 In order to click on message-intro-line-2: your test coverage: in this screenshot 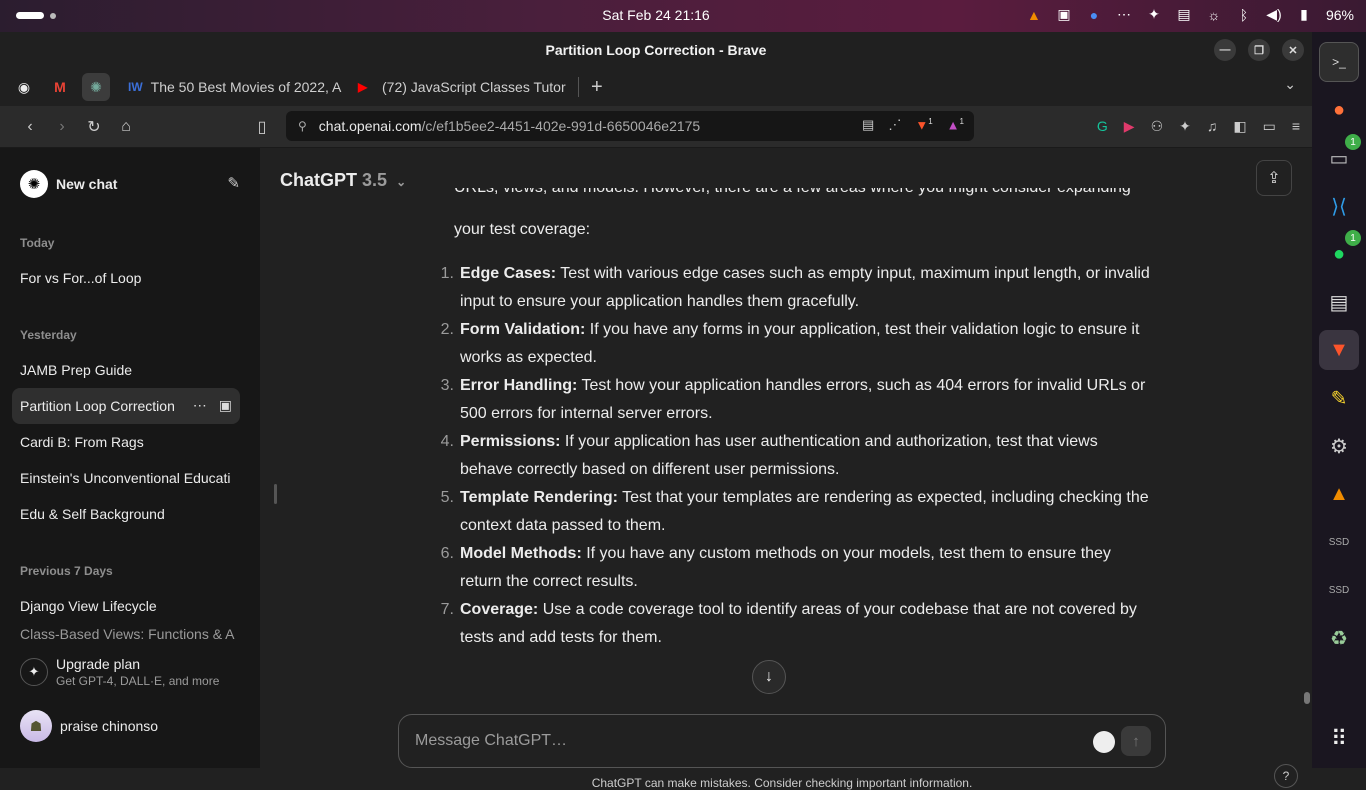, I will do `click(522, 229)`.